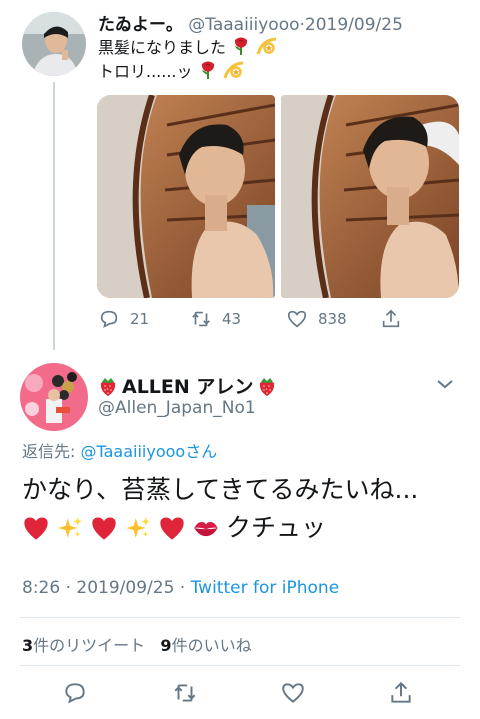 This screenshot has width=480, height=719. I want to click on retweet-label: 件のリツイート, so click(89, 645).